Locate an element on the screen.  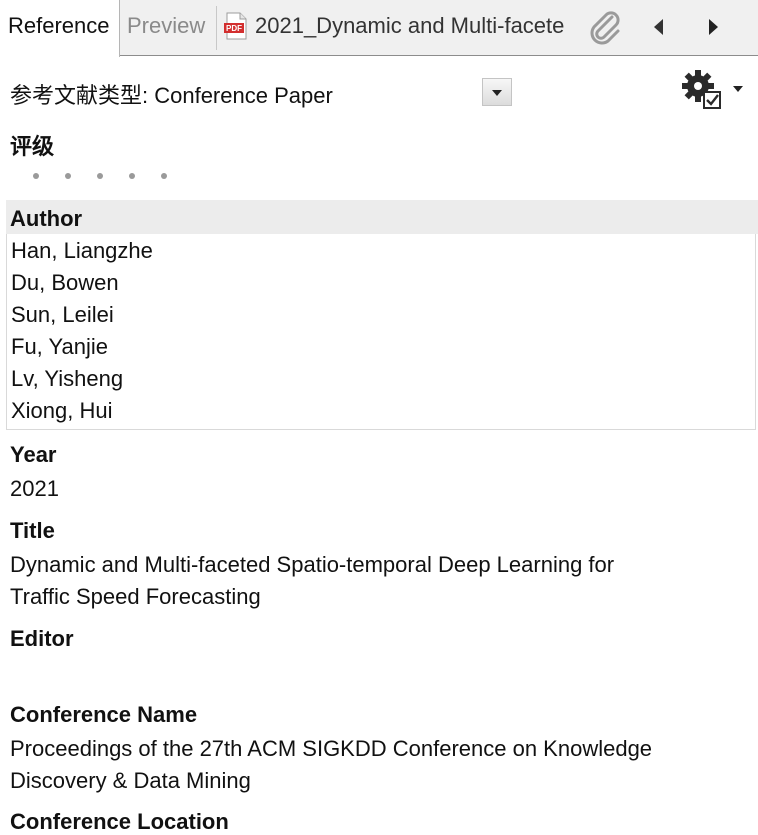
author-field-header is located at coordinates (382, 217).